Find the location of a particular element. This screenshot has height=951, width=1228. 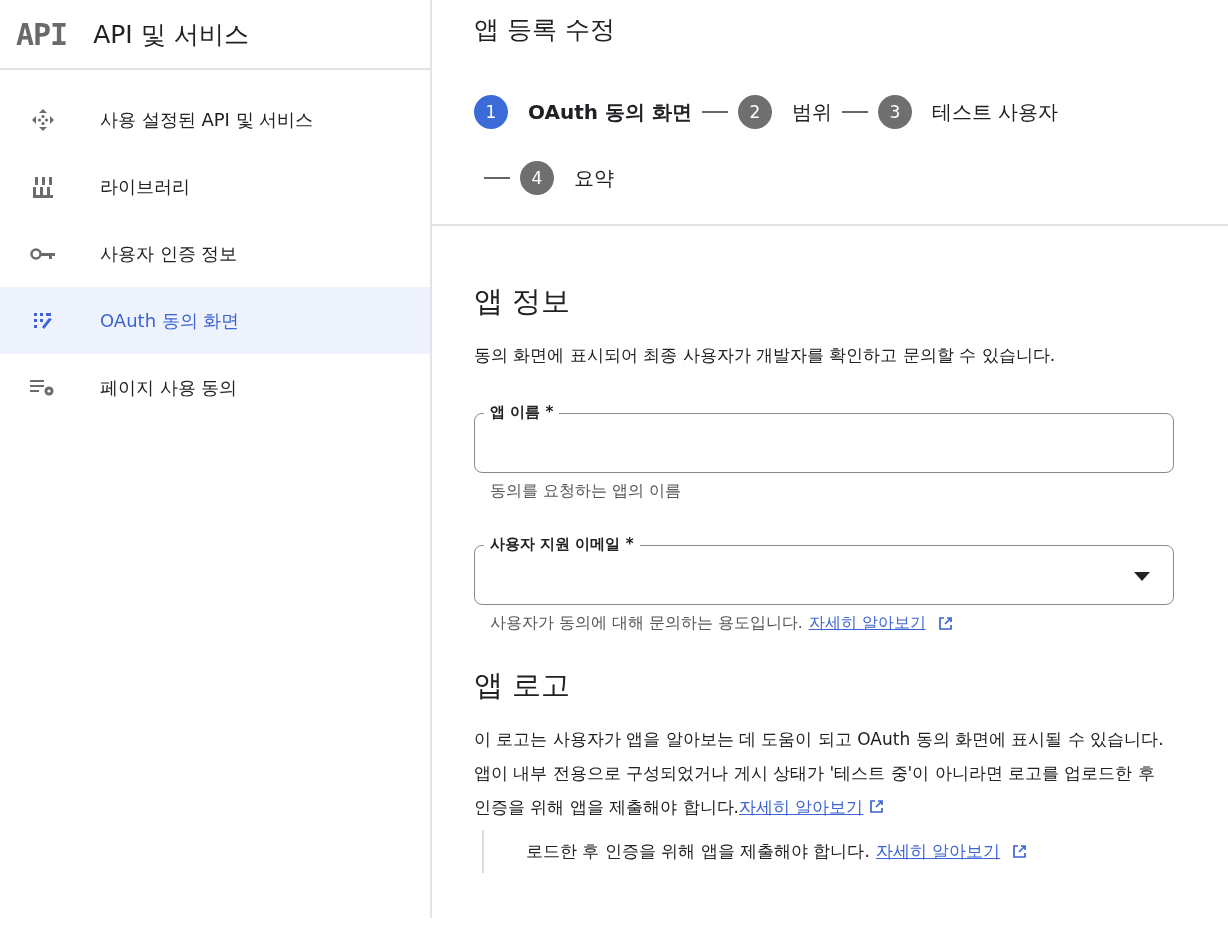

helper-text: 사용자가 동의에 대해 문의하는 용도입니다. is located at coordinates (646, 623).